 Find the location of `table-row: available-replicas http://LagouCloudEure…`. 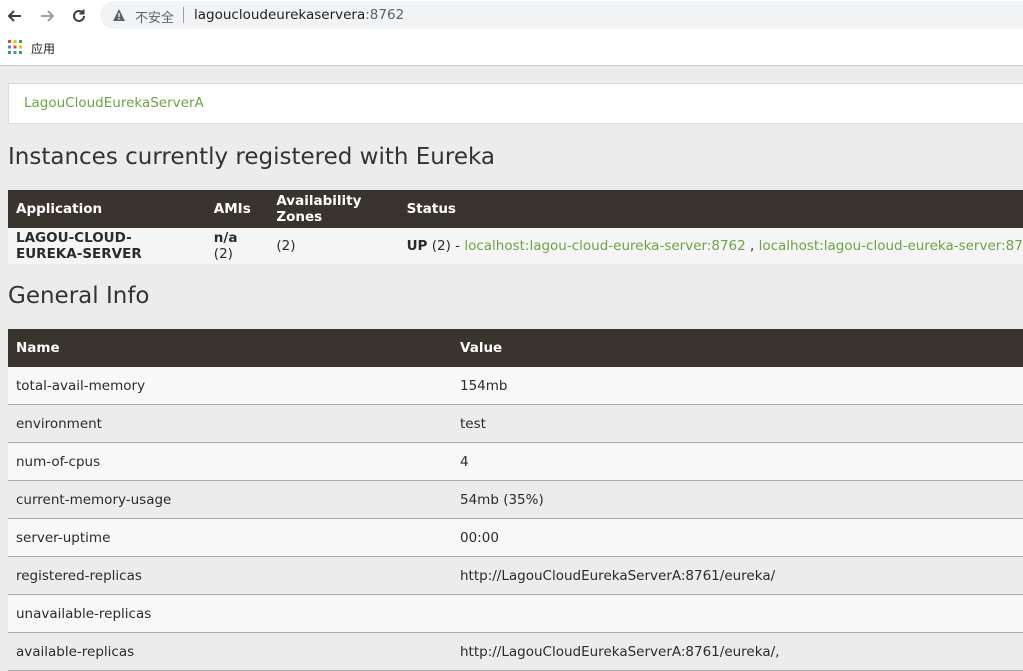

table-row: available-replicas http://LagouCloudEure… is located at coordinates (515, 651).